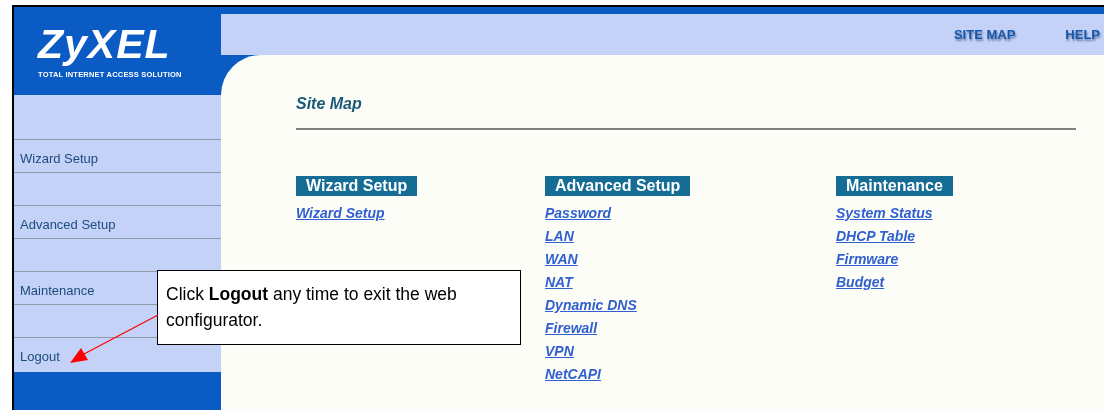 The image size is (1104, 410). What do you see at coordinates (329, 104) in the screenshot?
I see `page-title: Site Map` at bounding box center [329, 104].